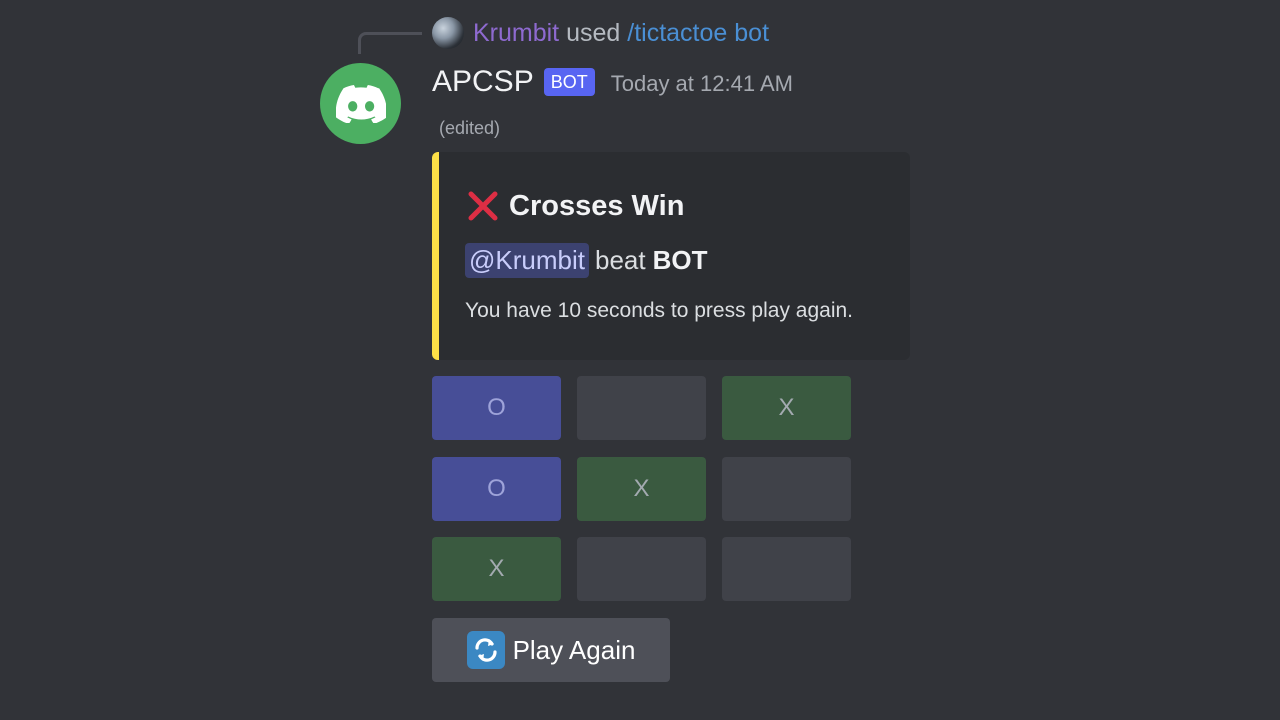 This screenshot has height=720, width=1280. Describe the element at coordinates (569, 82) in the screenshot. I see `bot-tag-badge: BOT` at that location.